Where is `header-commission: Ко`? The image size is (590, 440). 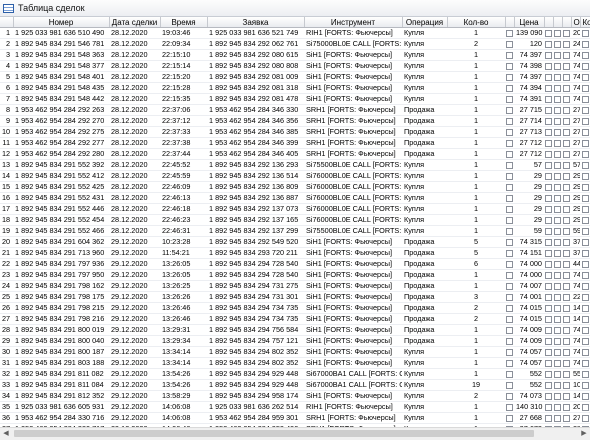
header-commission: Ко is located at coordinates (585, 22).